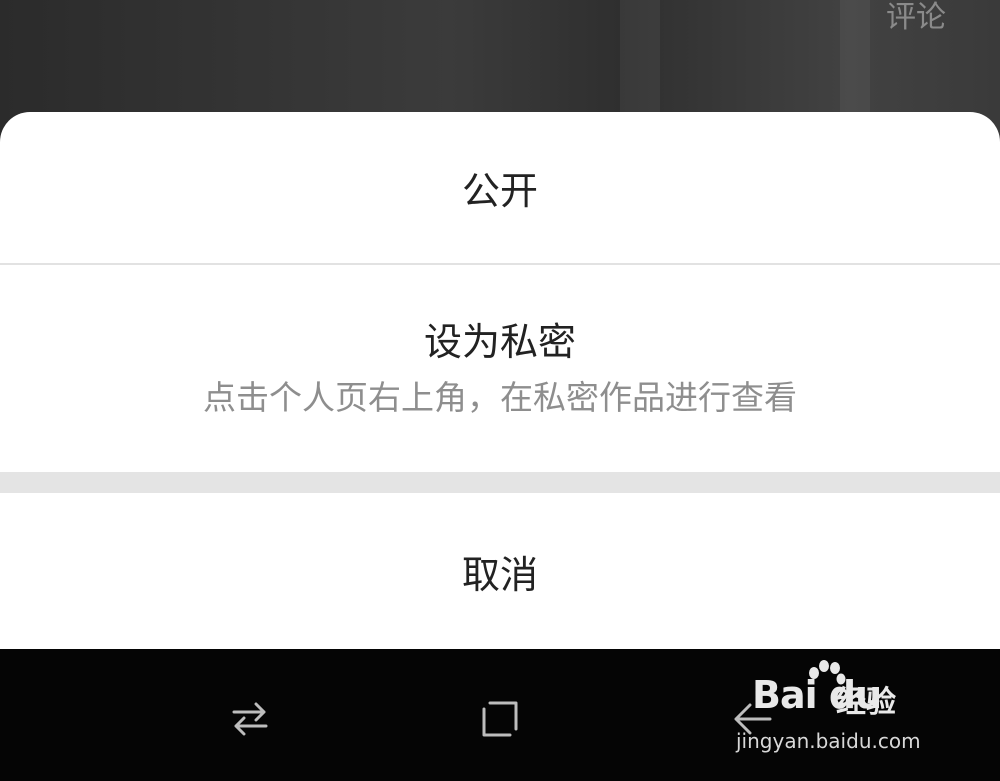 The image size is (1000, 781). What do you see at coordinates (500, 719) in the screenshot?
I see `home-icon` at bounding box center [500, 719].